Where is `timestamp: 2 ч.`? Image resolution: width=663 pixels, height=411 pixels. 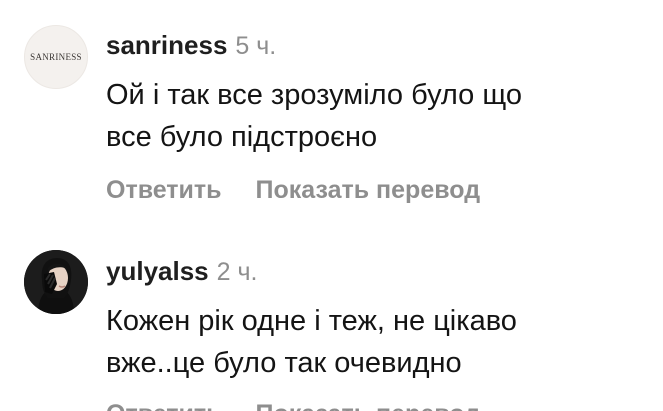 timestamp: 2 ч. is located at coordinates (237, 272).